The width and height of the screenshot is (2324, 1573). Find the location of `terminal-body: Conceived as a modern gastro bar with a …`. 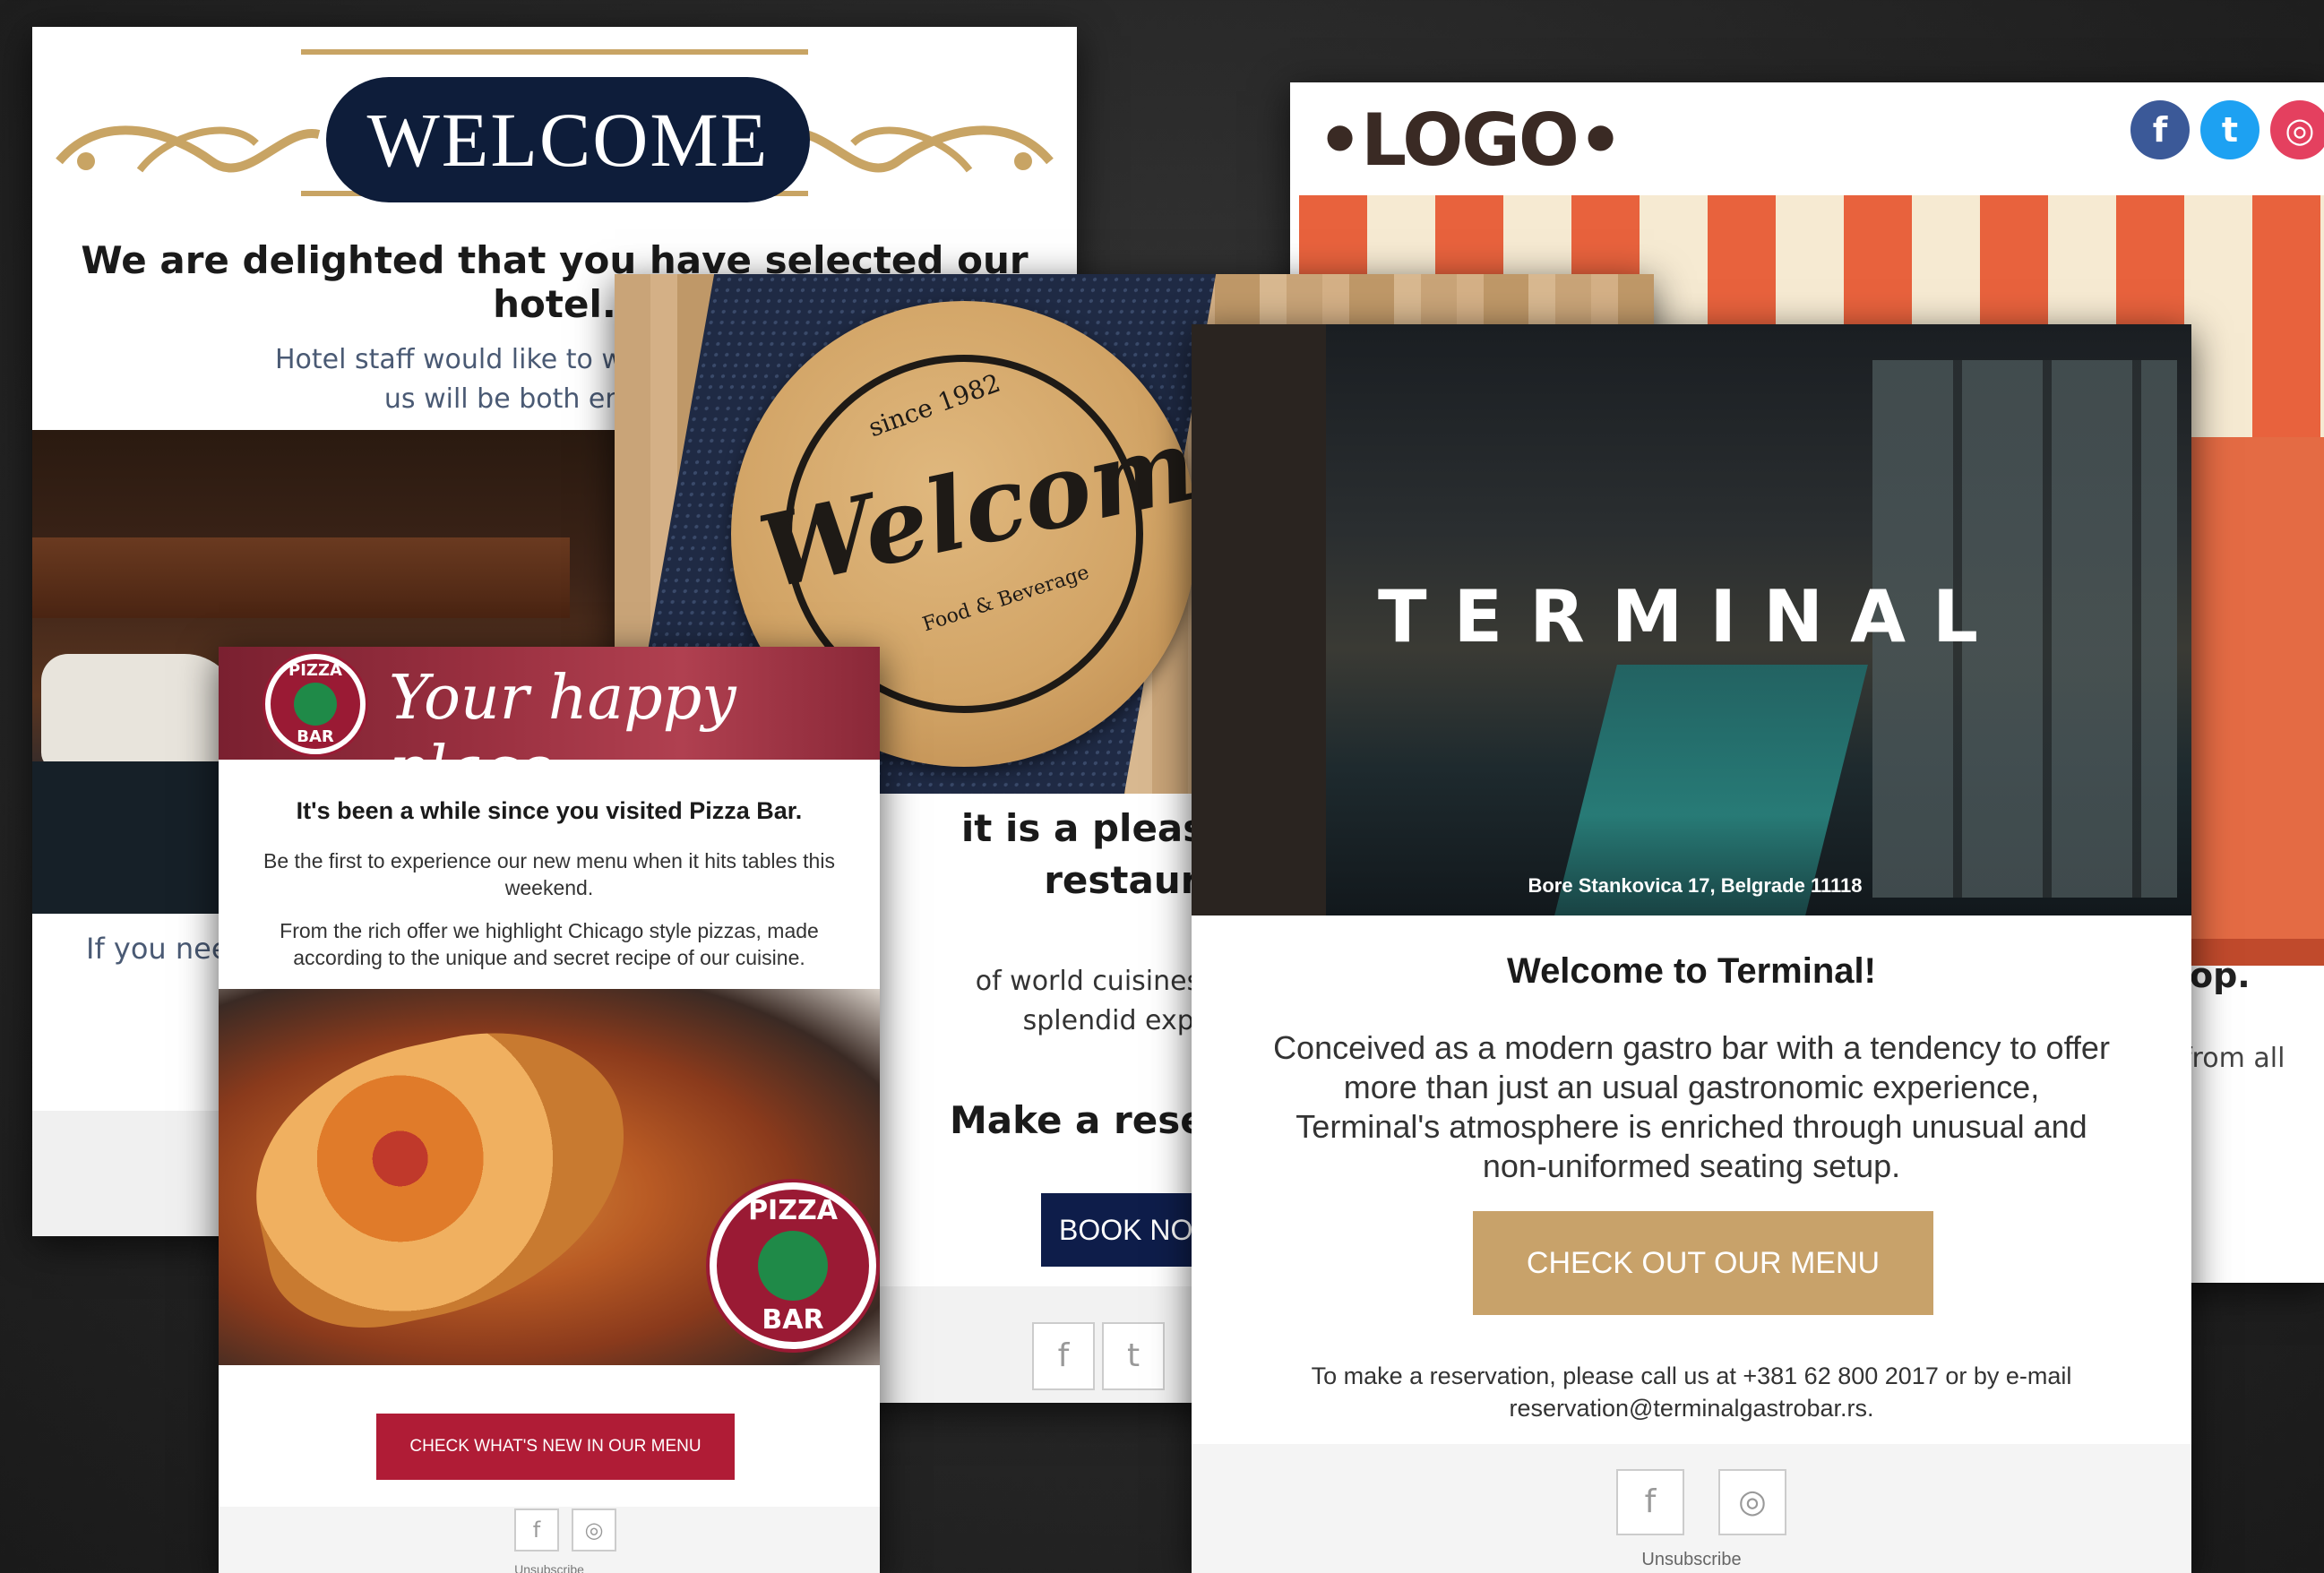

terminal-body: Conceived as a modern gastro bar with a … is located at coordinates (1691, 1106).